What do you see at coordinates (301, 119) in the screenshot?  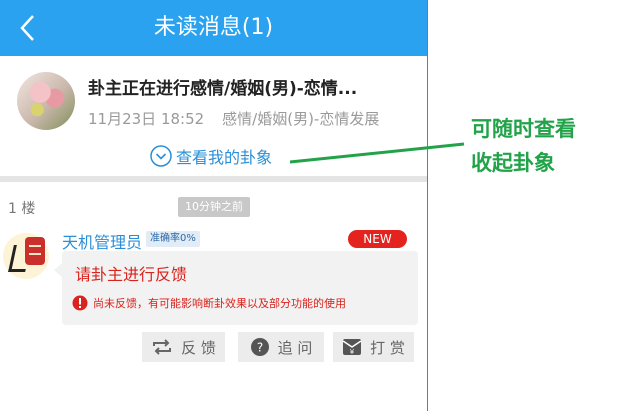 I see `post-category: 感情/婚姻(男)-恋情发展` at bounding box center [301, 119].